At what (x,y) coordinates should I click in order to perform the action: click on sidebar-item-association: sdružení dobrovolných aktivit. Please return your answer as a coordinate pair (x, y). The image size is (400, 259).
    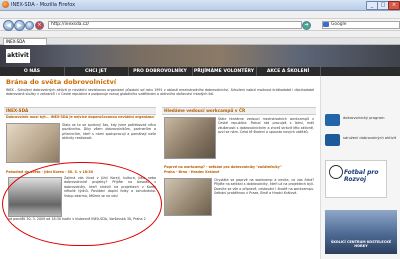
    Looking at the image, I should click on (370, 138).